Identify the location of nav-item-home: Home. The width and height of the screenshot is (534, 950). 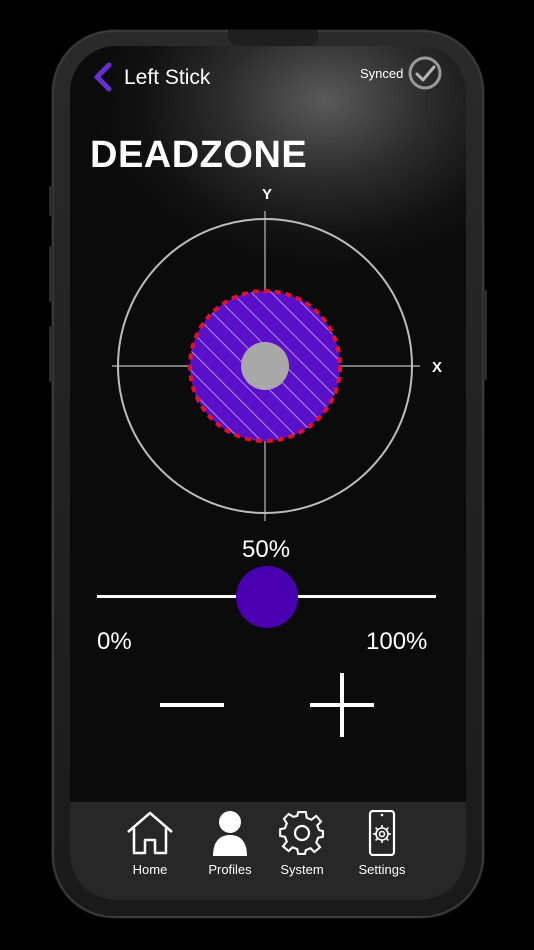
(150, 843).